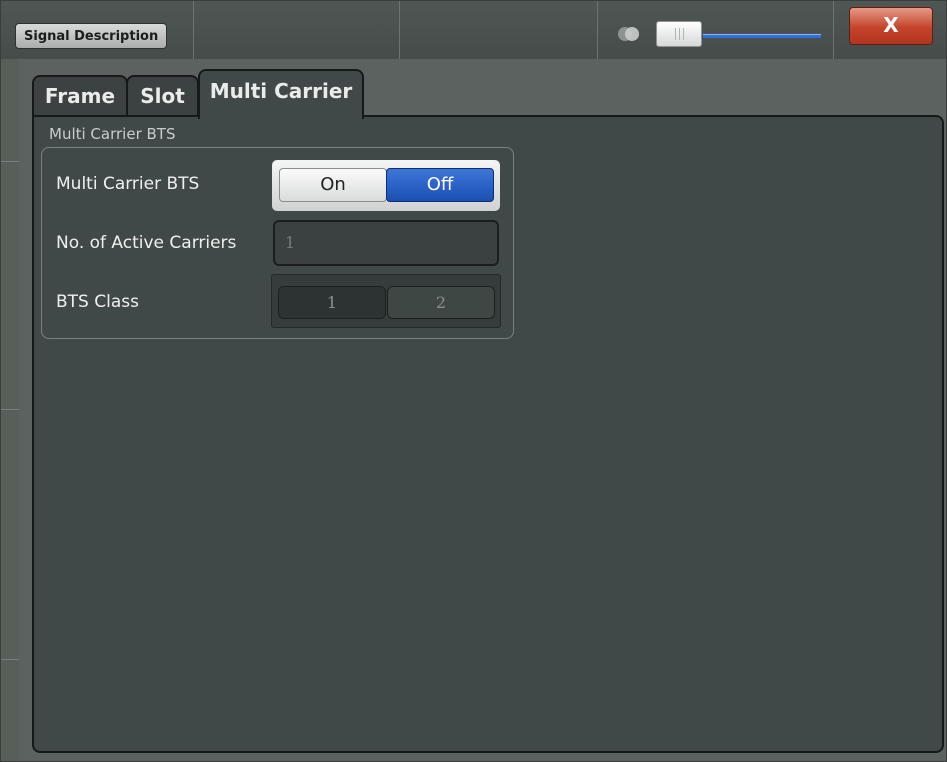  I want to click on tab-multi-carrier: Multi Carrier, so click(281, 94).